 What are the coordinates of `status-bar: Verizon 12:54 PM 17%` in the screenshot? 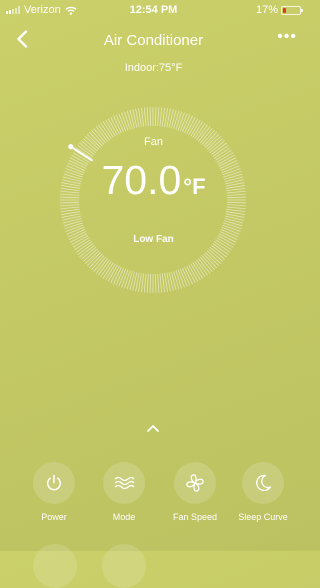 It's located at (153, 10).